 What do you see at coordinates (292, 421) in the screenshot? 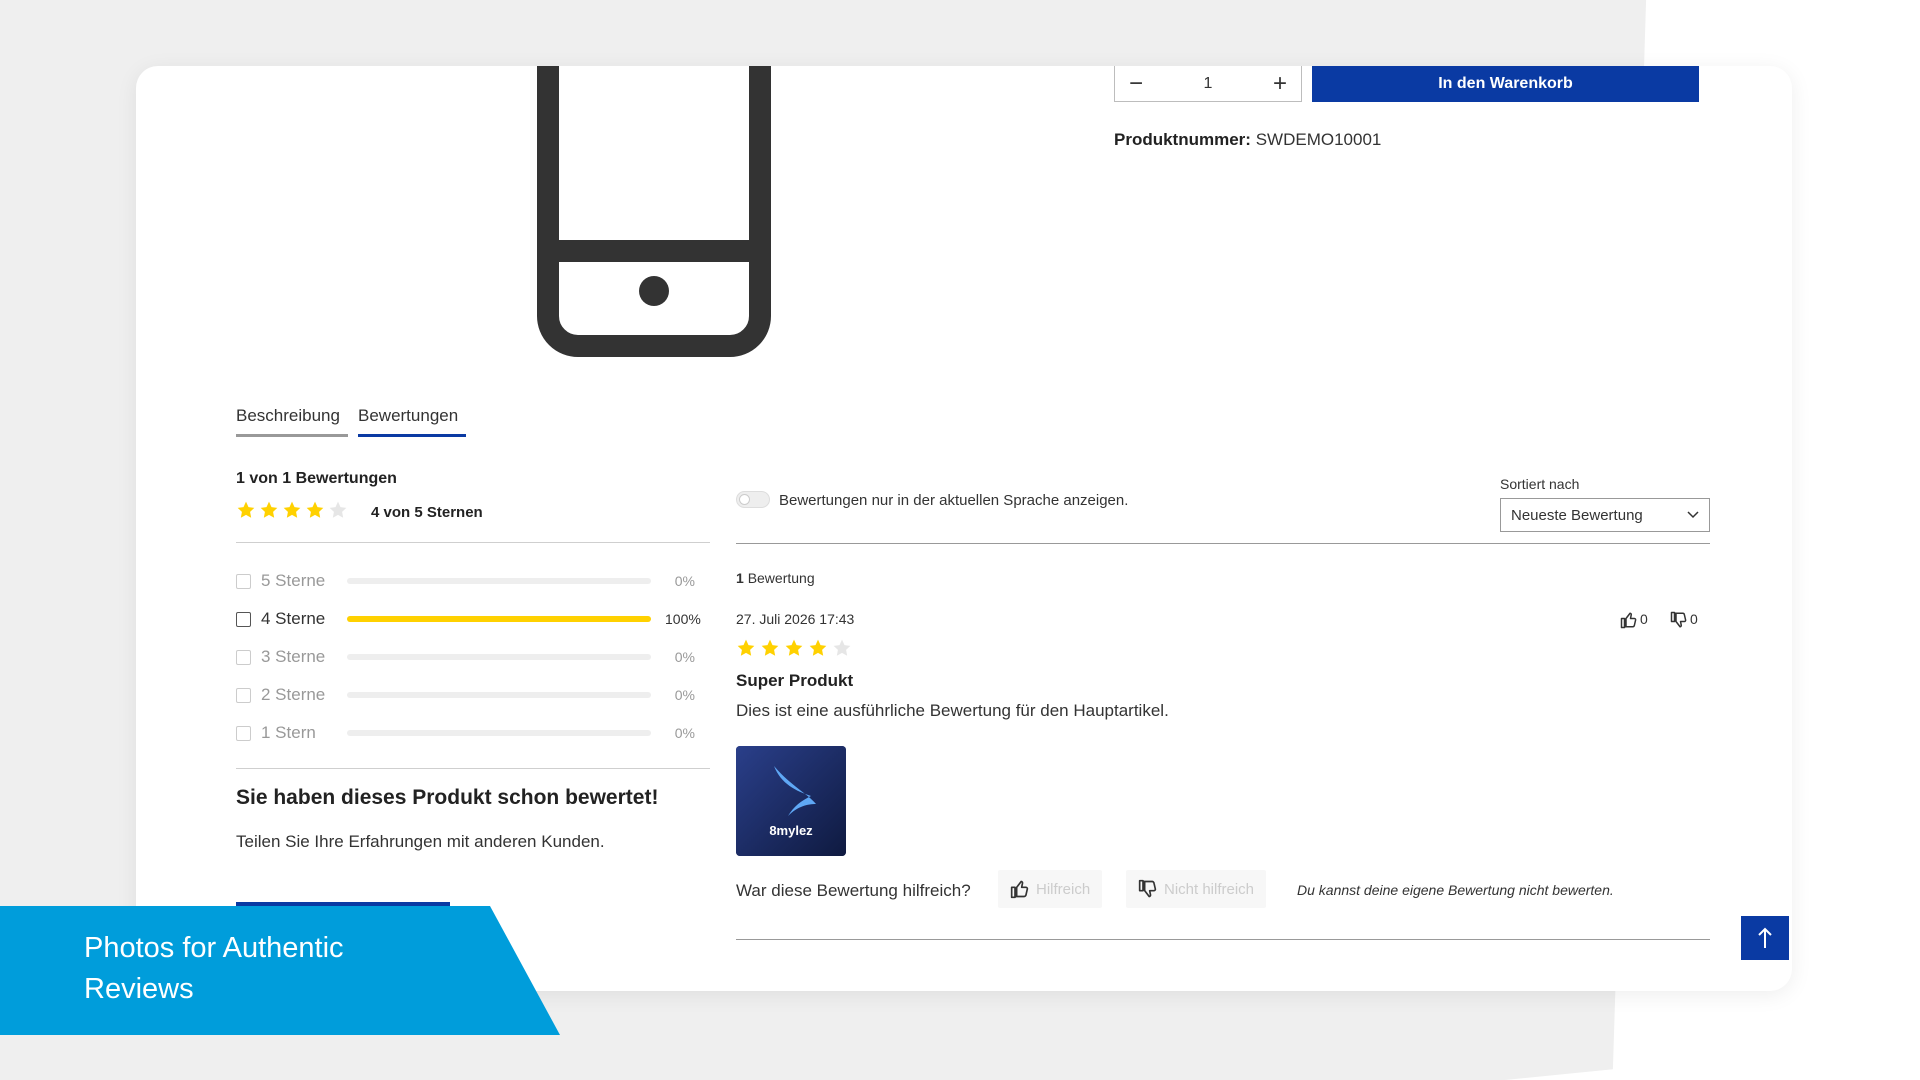
I see `tab-beschreibung: Beschreibung` at bounding box center [292, 421].